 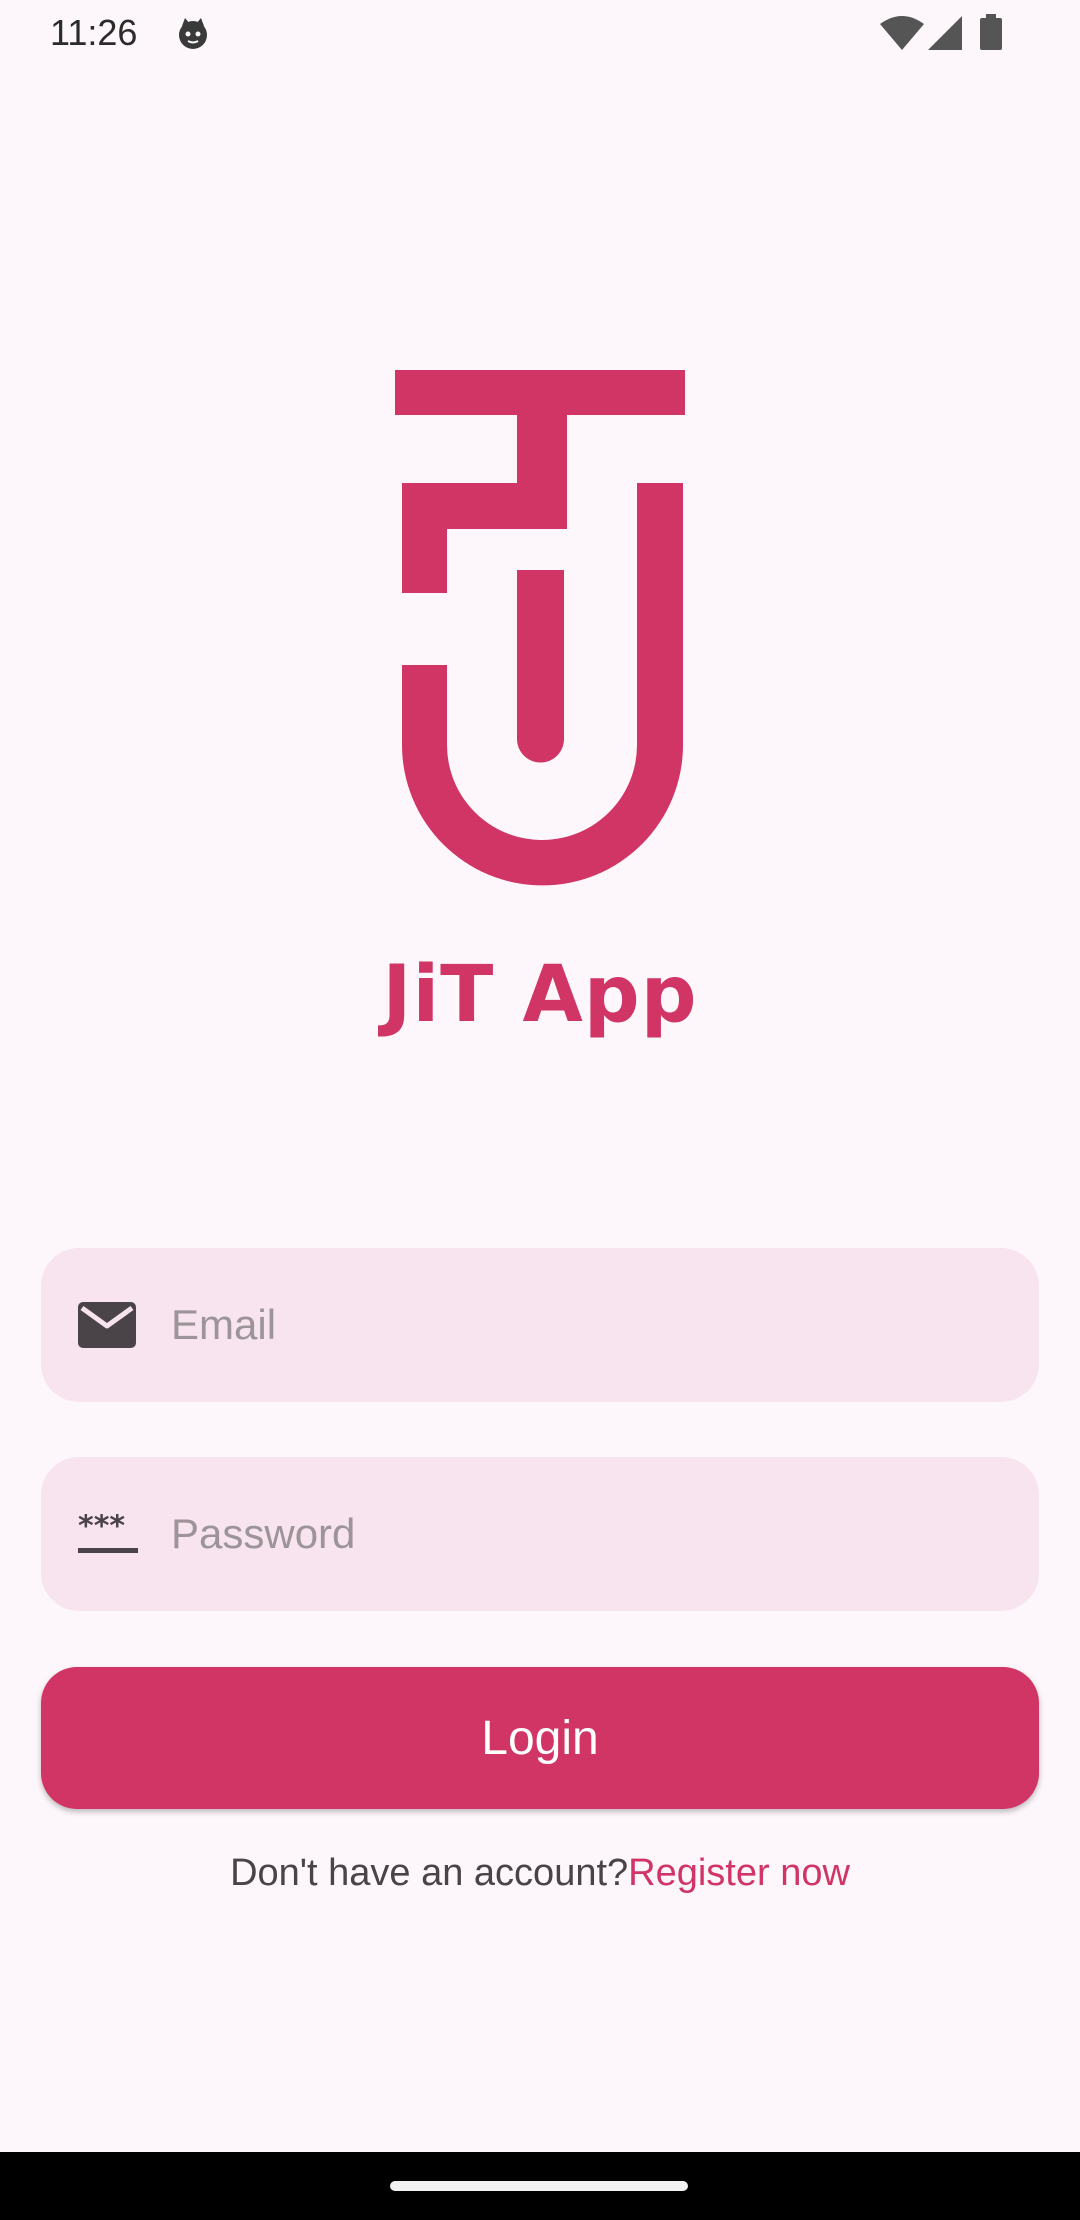 What do you see at coordinates (429, 1873) in the screenshot?
I see `register-prompt: Don't have an account?` at bounding box center [429, 1873].